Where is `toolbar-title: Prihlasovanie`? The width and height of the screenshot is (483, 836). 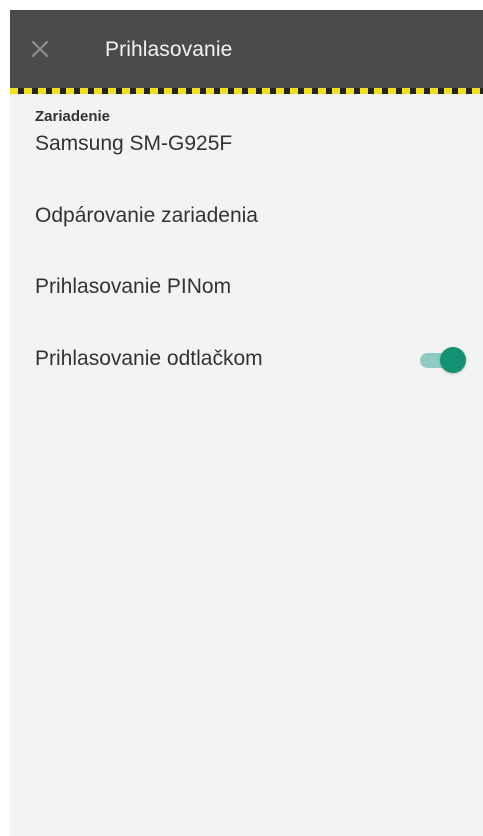
toolbar-title: Prihlasovanie is located at coordinates (169, 49).